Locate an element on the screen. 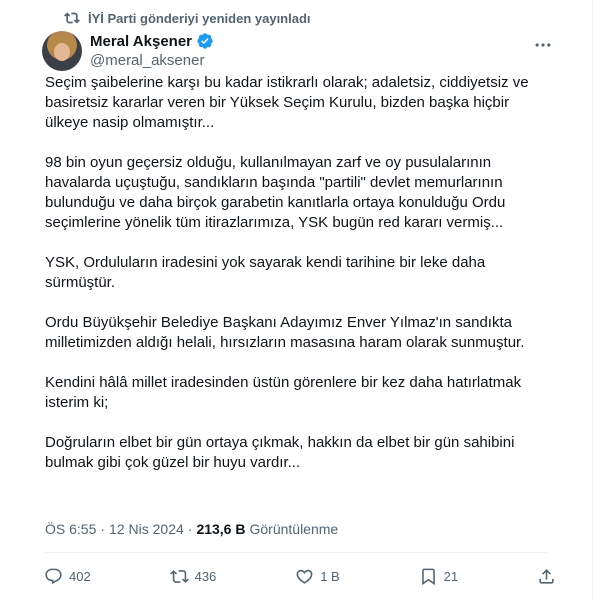 The height and width of the screenshot is (600, 593). repost-indicator: İYİ Parti gönderiyi yeniden yayınladı is located at coordinates (187, 18).